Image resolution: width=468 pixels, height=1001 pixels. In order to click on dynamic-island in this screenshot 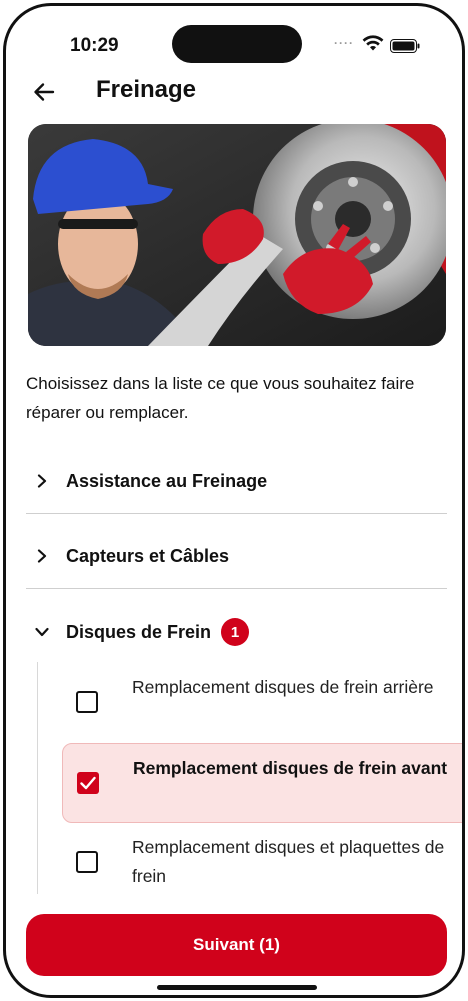, I will do `click(237, 44)`.